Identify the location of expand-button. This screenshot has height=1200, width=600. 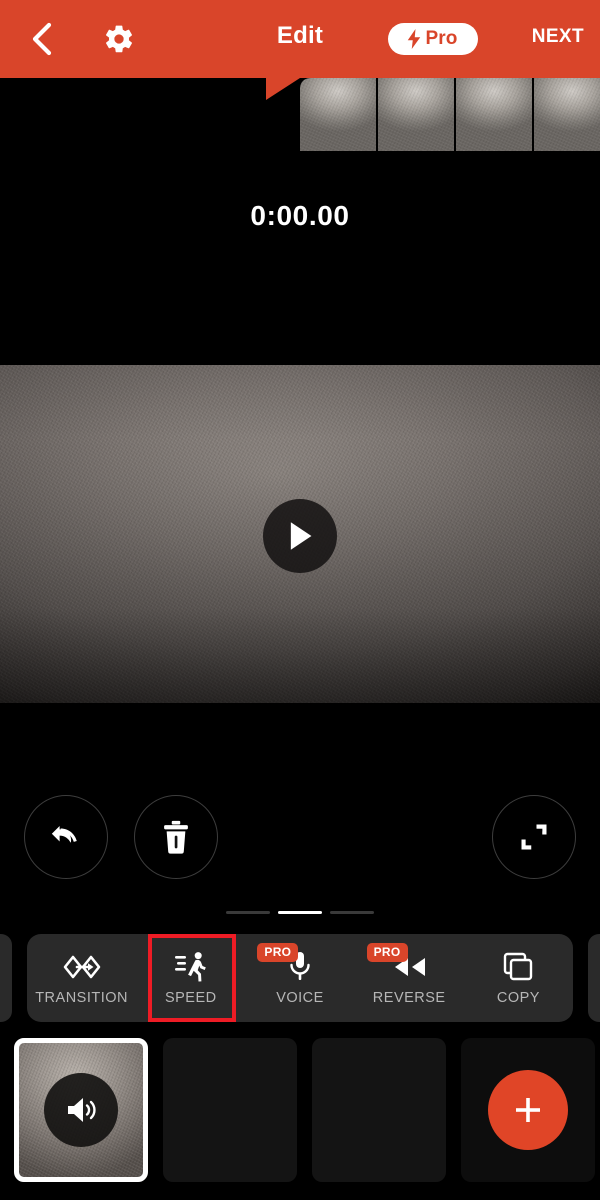
(534, 837).